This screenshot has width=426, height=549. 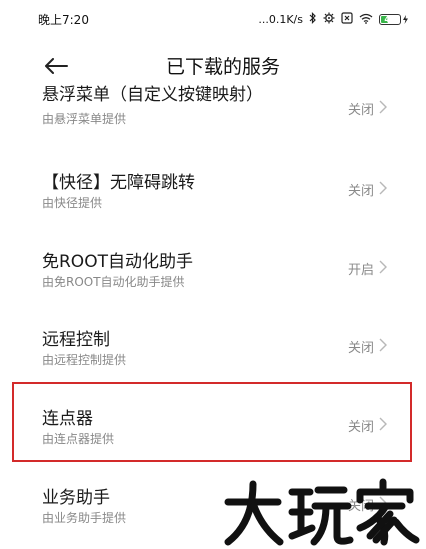 What do you see at coordinates (78, 439) in the screenshot?
I see `service-provider: 由连点器提供` at bounding box center [78, 439].